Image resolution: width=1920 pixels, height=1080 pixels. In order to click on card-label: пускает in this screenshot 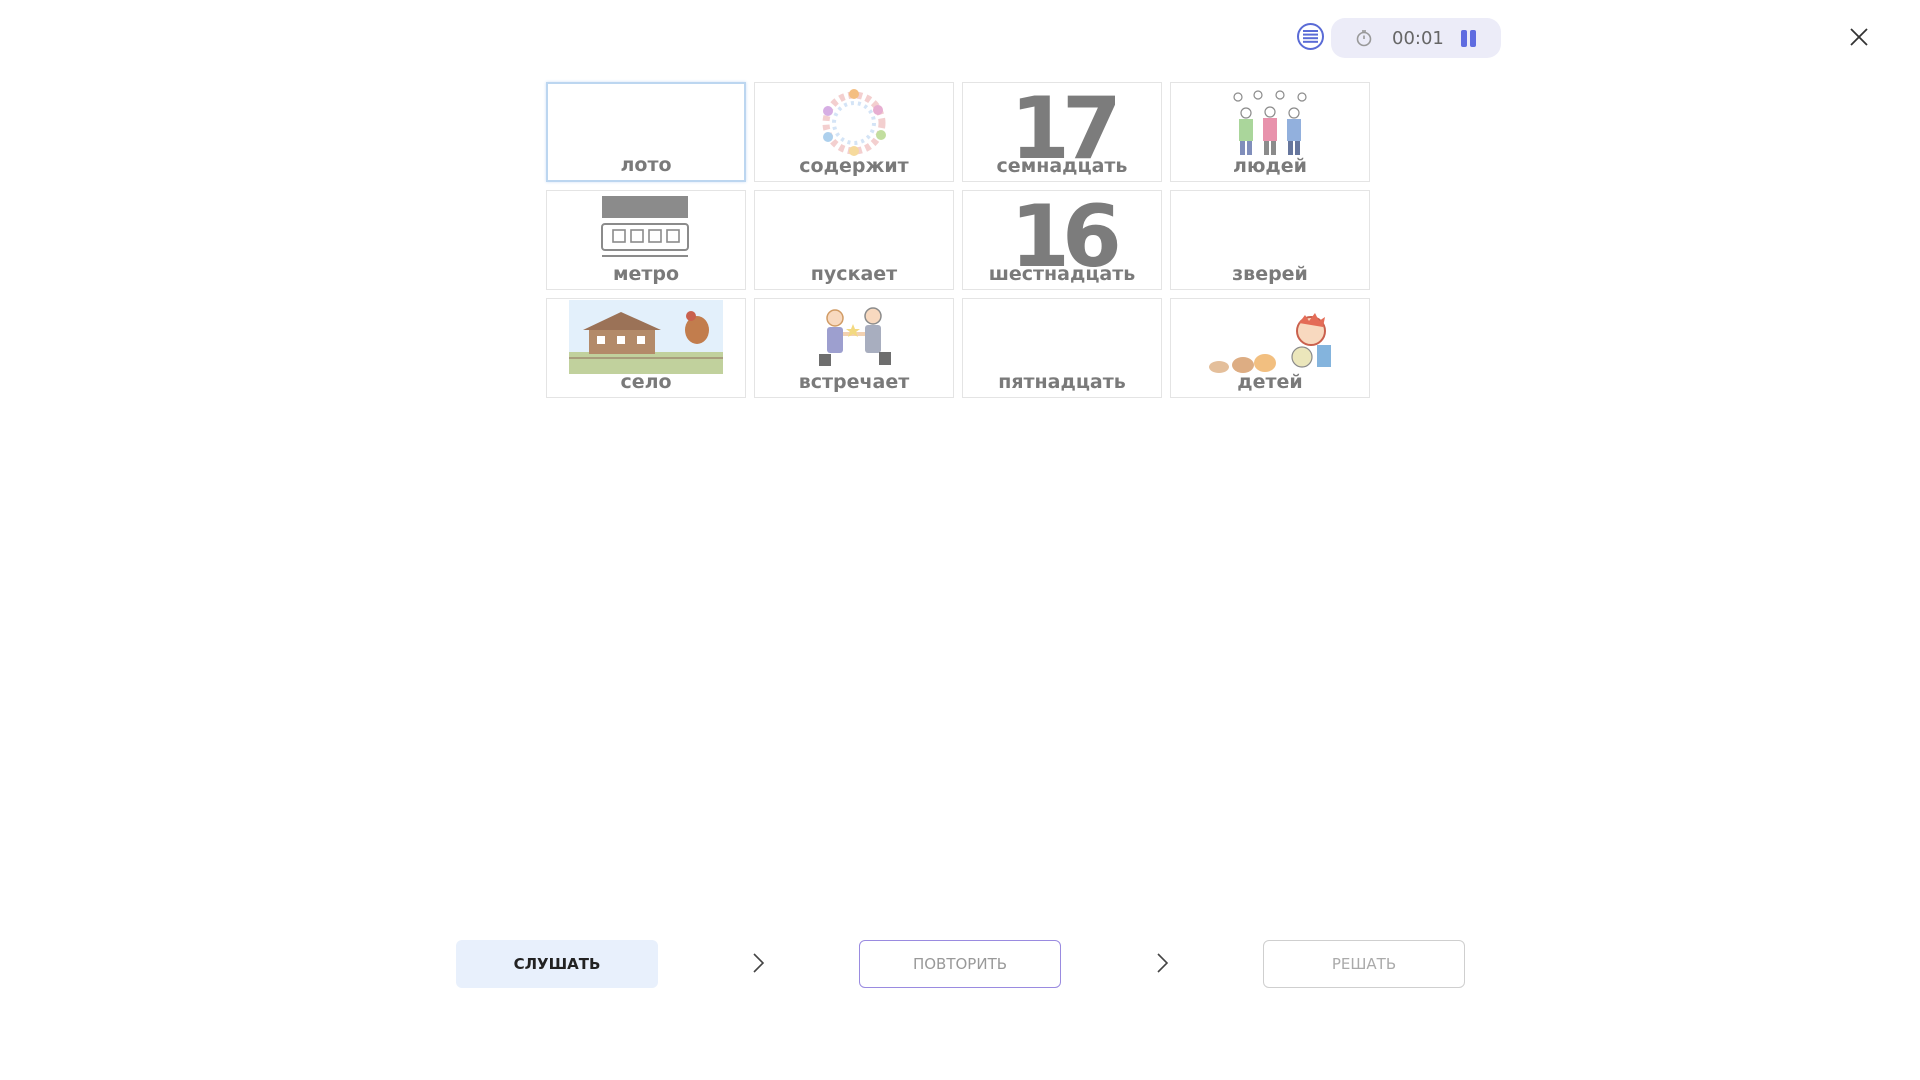, I will do `click(854, 274)`.